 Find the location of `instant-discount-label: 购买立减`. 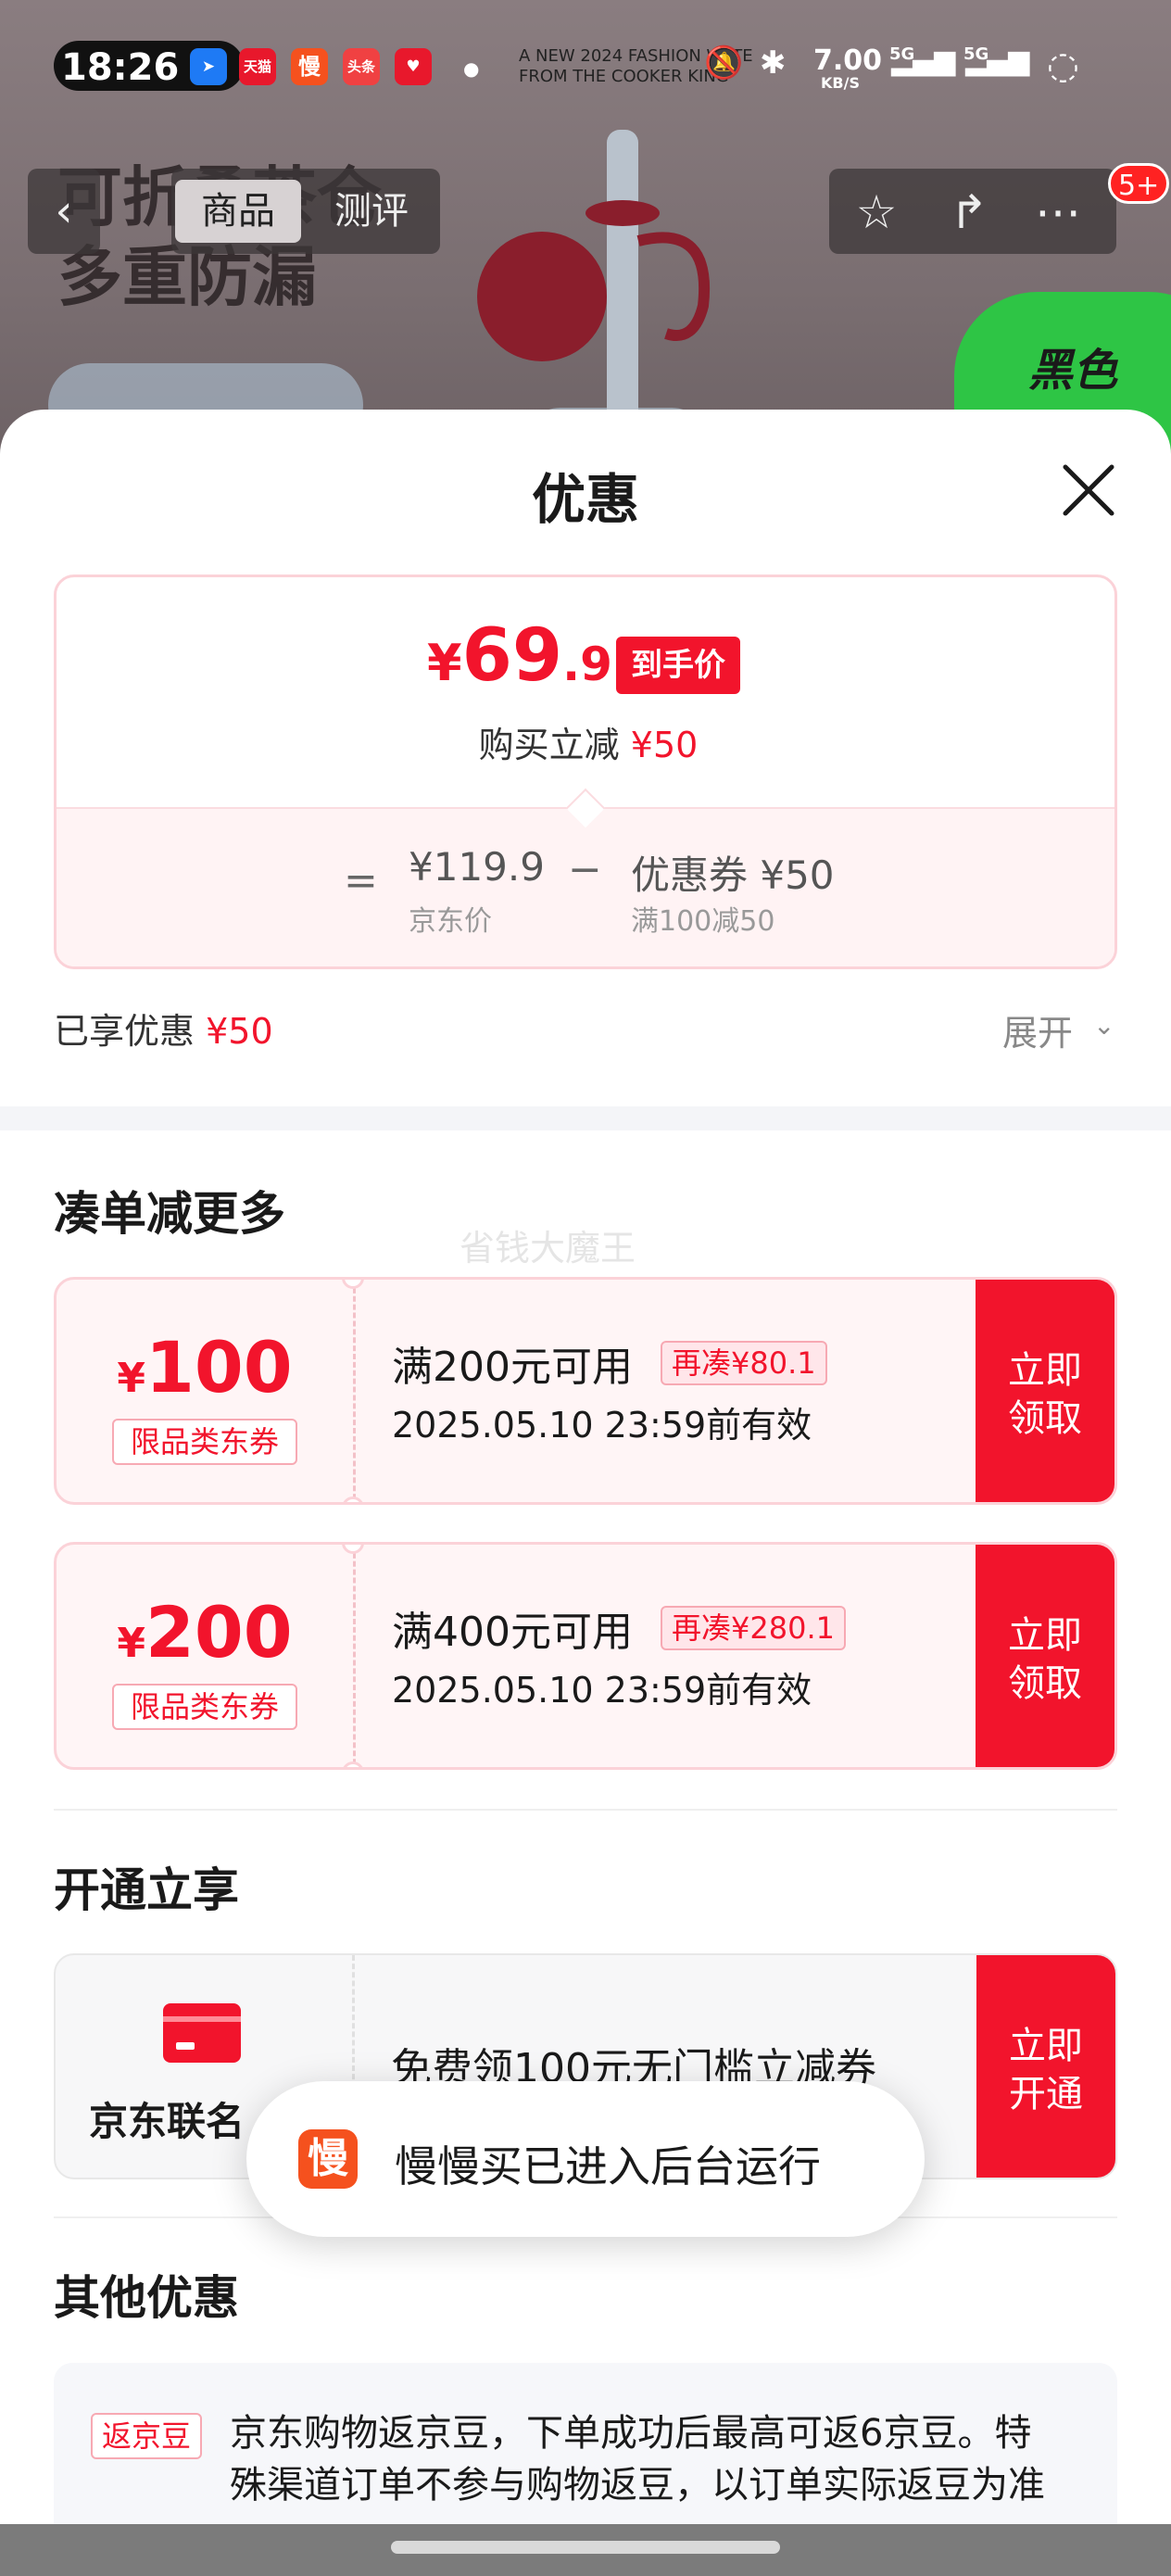

instant-discount-label: 购买立减 is located at coordinates (549, 745).